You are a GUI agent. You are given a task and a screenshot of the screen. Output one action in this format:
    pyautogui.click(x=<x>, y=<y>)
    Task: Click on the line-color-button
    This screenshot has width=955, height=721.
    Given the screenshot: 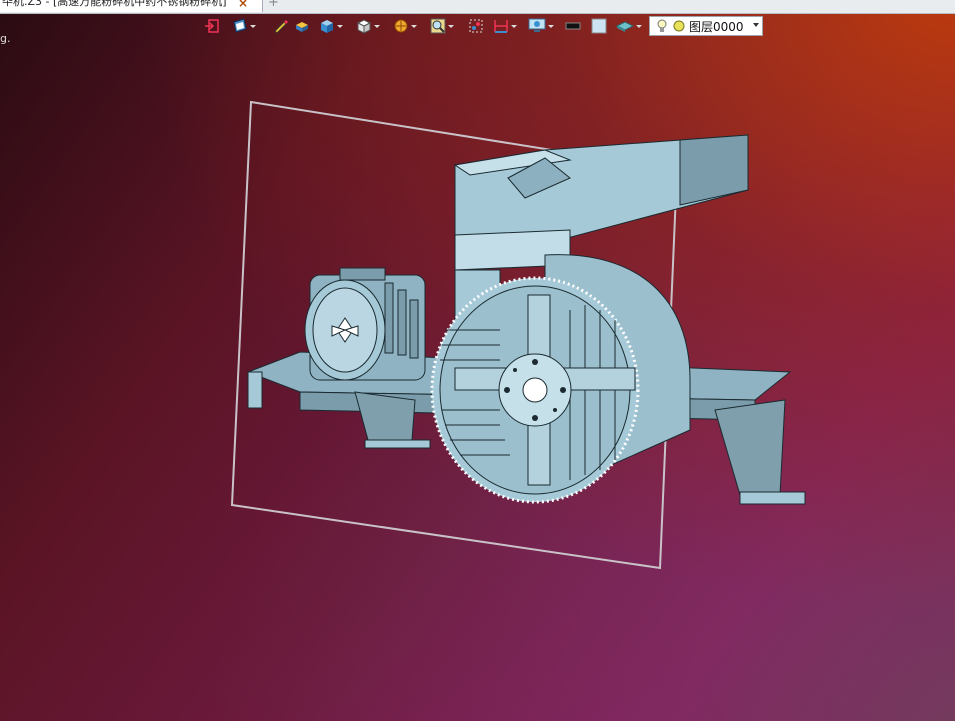 What is the action you would take?
    pyautogui.click(x=573, y=26)
    